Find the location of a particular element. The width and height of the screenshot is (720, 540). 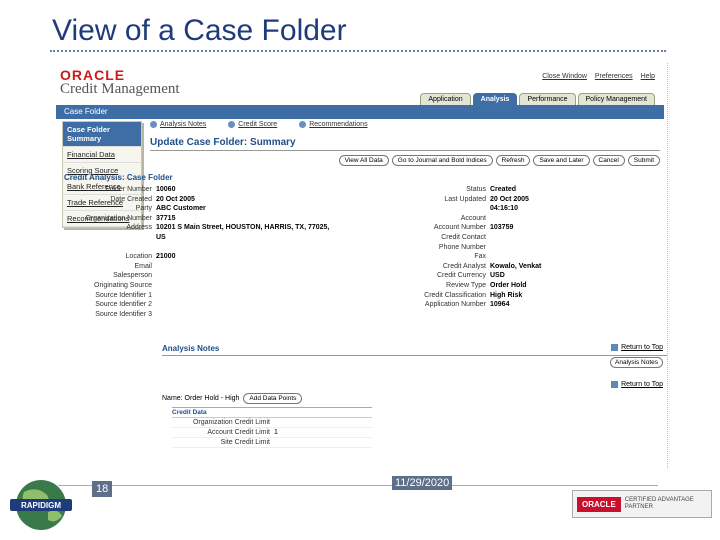

field-row: Party ABC Customer is located at coordinates (213, 209).